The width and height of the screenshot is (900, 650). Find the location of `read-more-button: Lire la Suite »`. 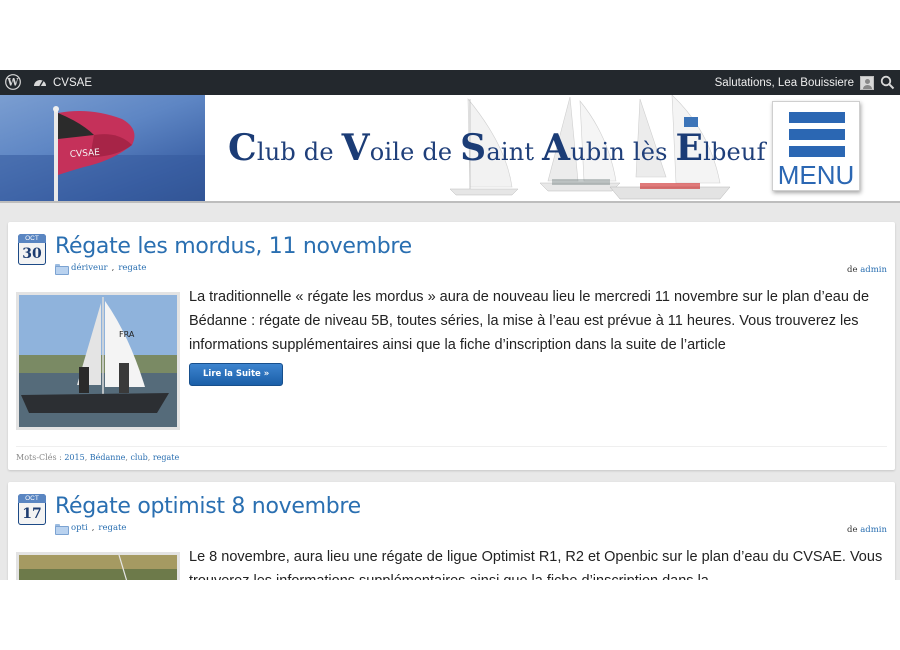

read-more-button: Lire la Suite » is located at coordinates (236, 374).